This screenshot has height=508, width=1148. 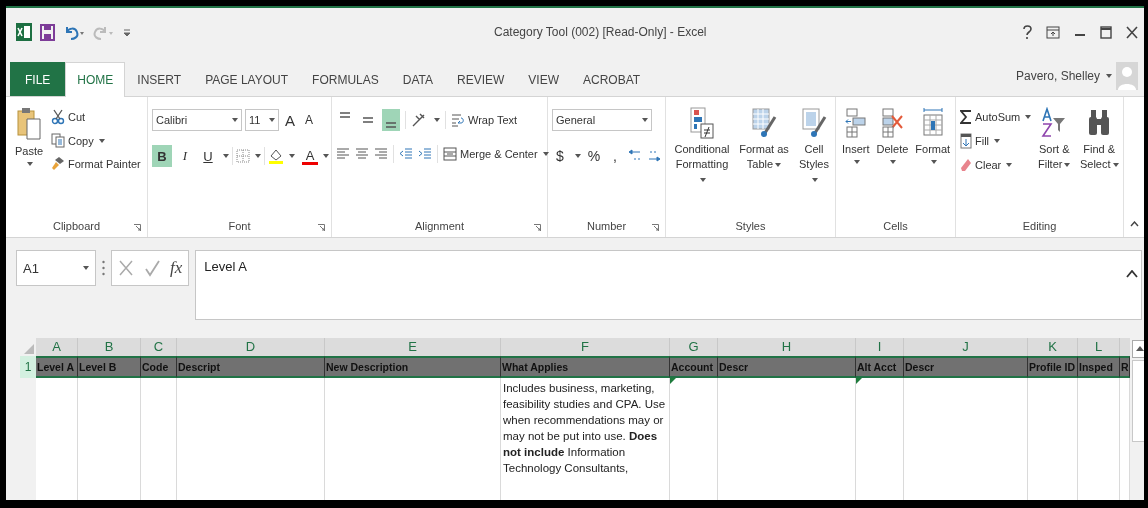 I want to click on table-cell: Code, so click(x=159, y=367).